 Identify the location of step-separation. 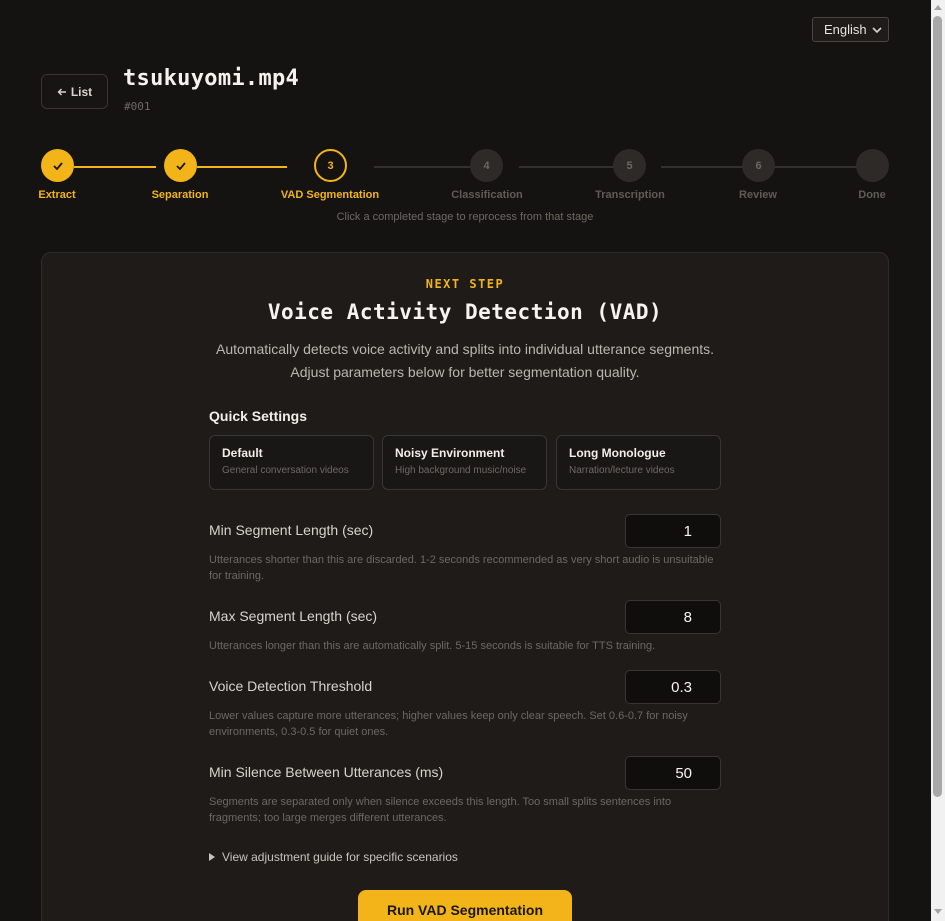
(180, 165).